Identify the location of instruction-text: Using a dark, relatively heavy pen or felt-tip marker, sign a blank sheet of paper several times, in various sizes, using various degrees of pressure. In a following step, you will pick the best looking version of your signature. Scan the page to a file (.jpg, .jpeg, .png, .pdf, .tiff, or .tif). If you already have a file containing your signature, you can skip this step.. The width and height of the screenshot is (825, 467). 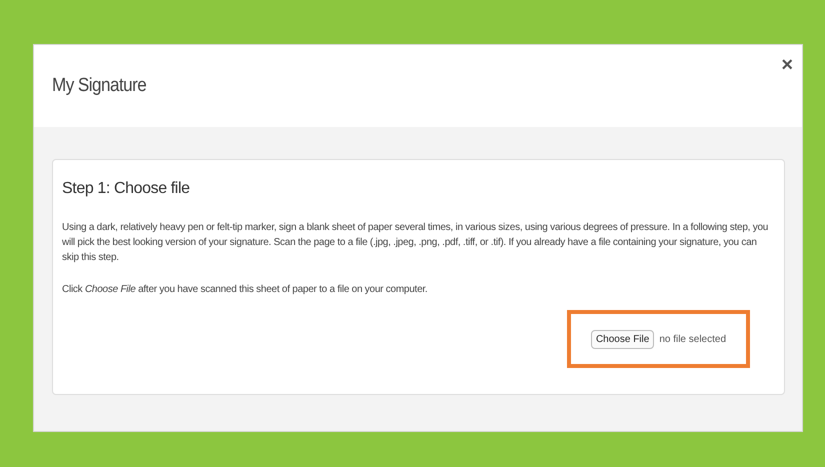
(416, 243).